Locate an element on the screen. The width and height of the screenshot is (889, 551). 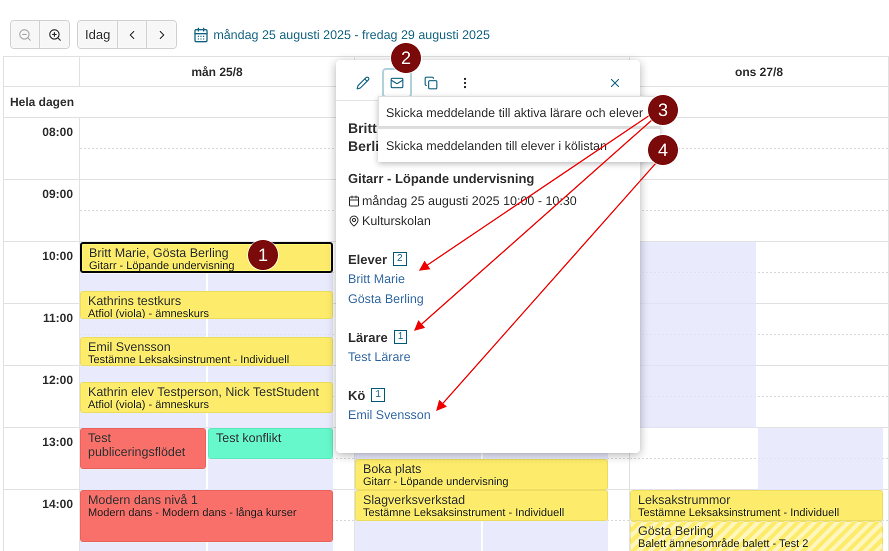
annotation-number: 3 is located at coordinates (663, 110).